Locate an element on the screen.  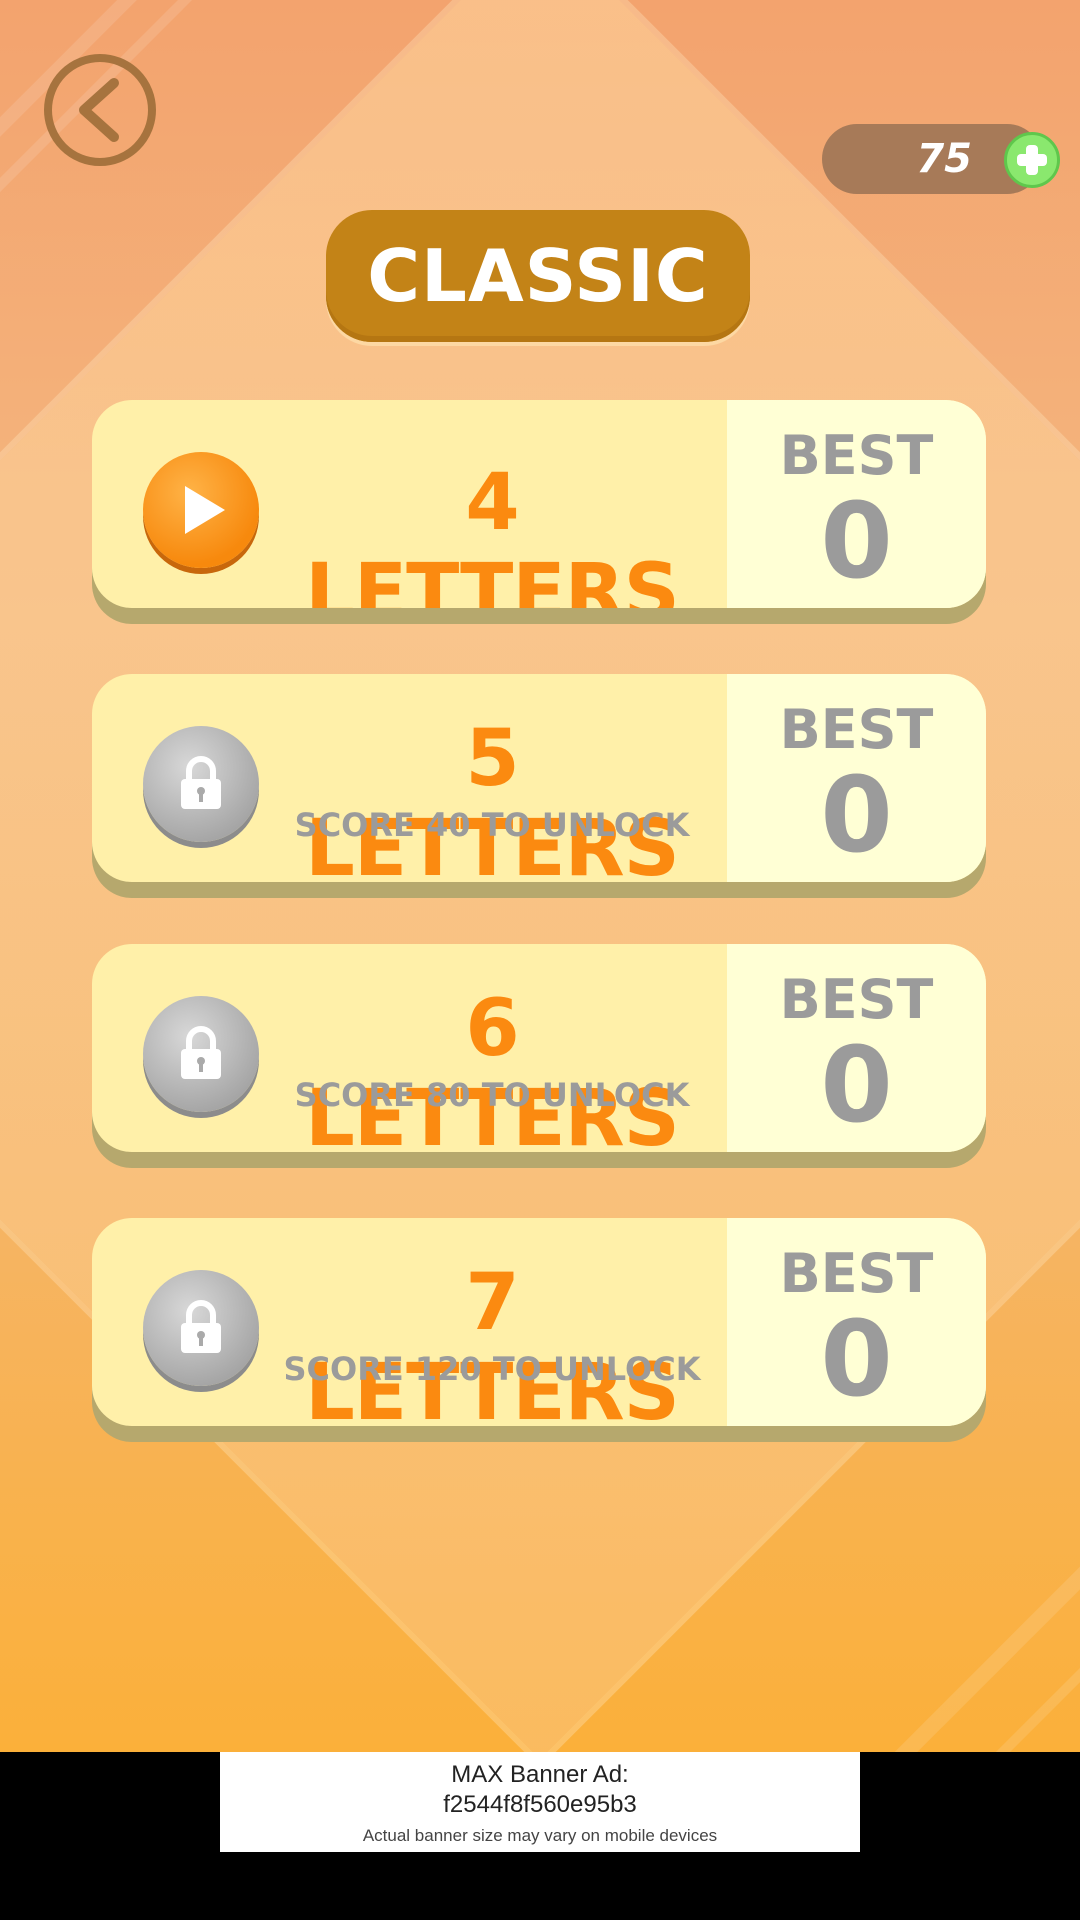
level-card-7-letters: 7 LETTERS SCORE 120 TO UNLOCK BEST 0 is located at coordinates (539, 1322).